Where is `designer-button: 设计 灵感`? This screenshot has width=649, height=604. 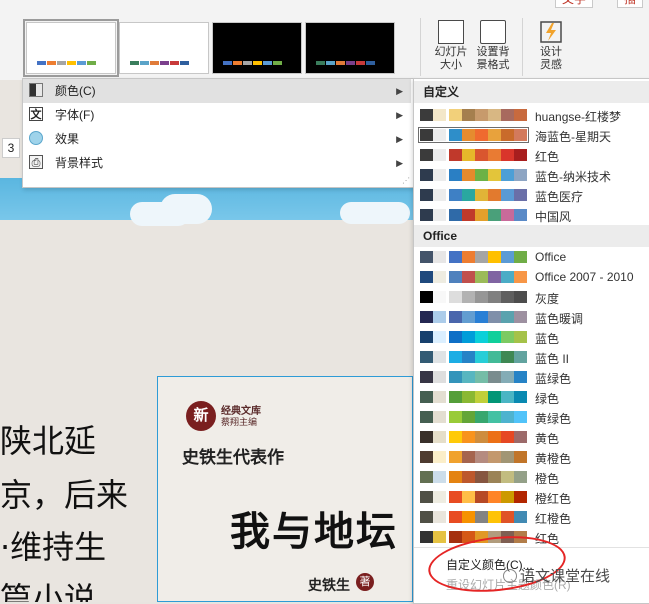 designer-button: 设计 灵感 is located at coordinates (551, 46).